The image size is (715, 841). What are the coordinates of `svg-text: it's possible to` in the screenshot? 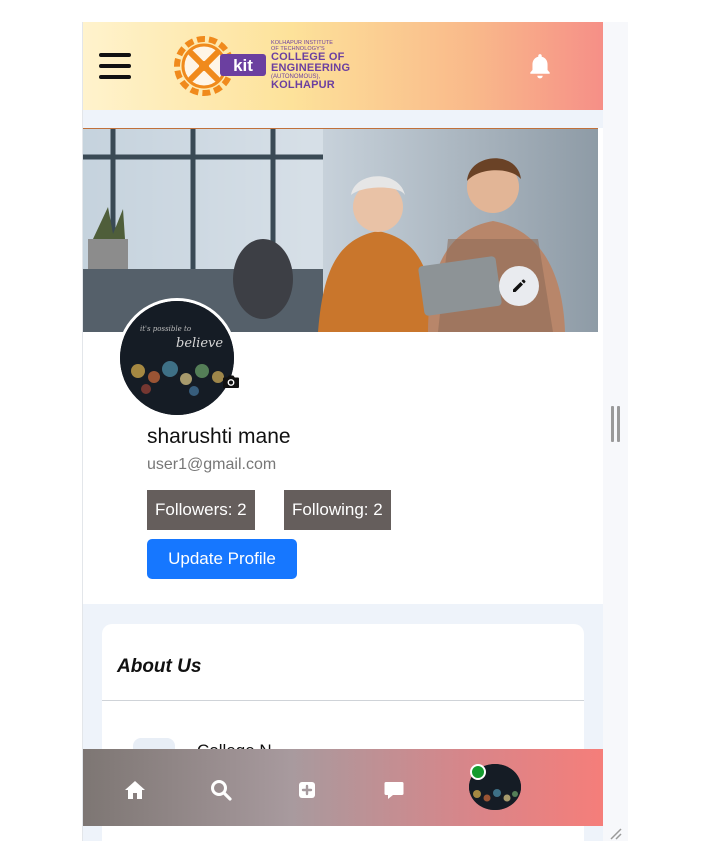 It's located at (165, 329).